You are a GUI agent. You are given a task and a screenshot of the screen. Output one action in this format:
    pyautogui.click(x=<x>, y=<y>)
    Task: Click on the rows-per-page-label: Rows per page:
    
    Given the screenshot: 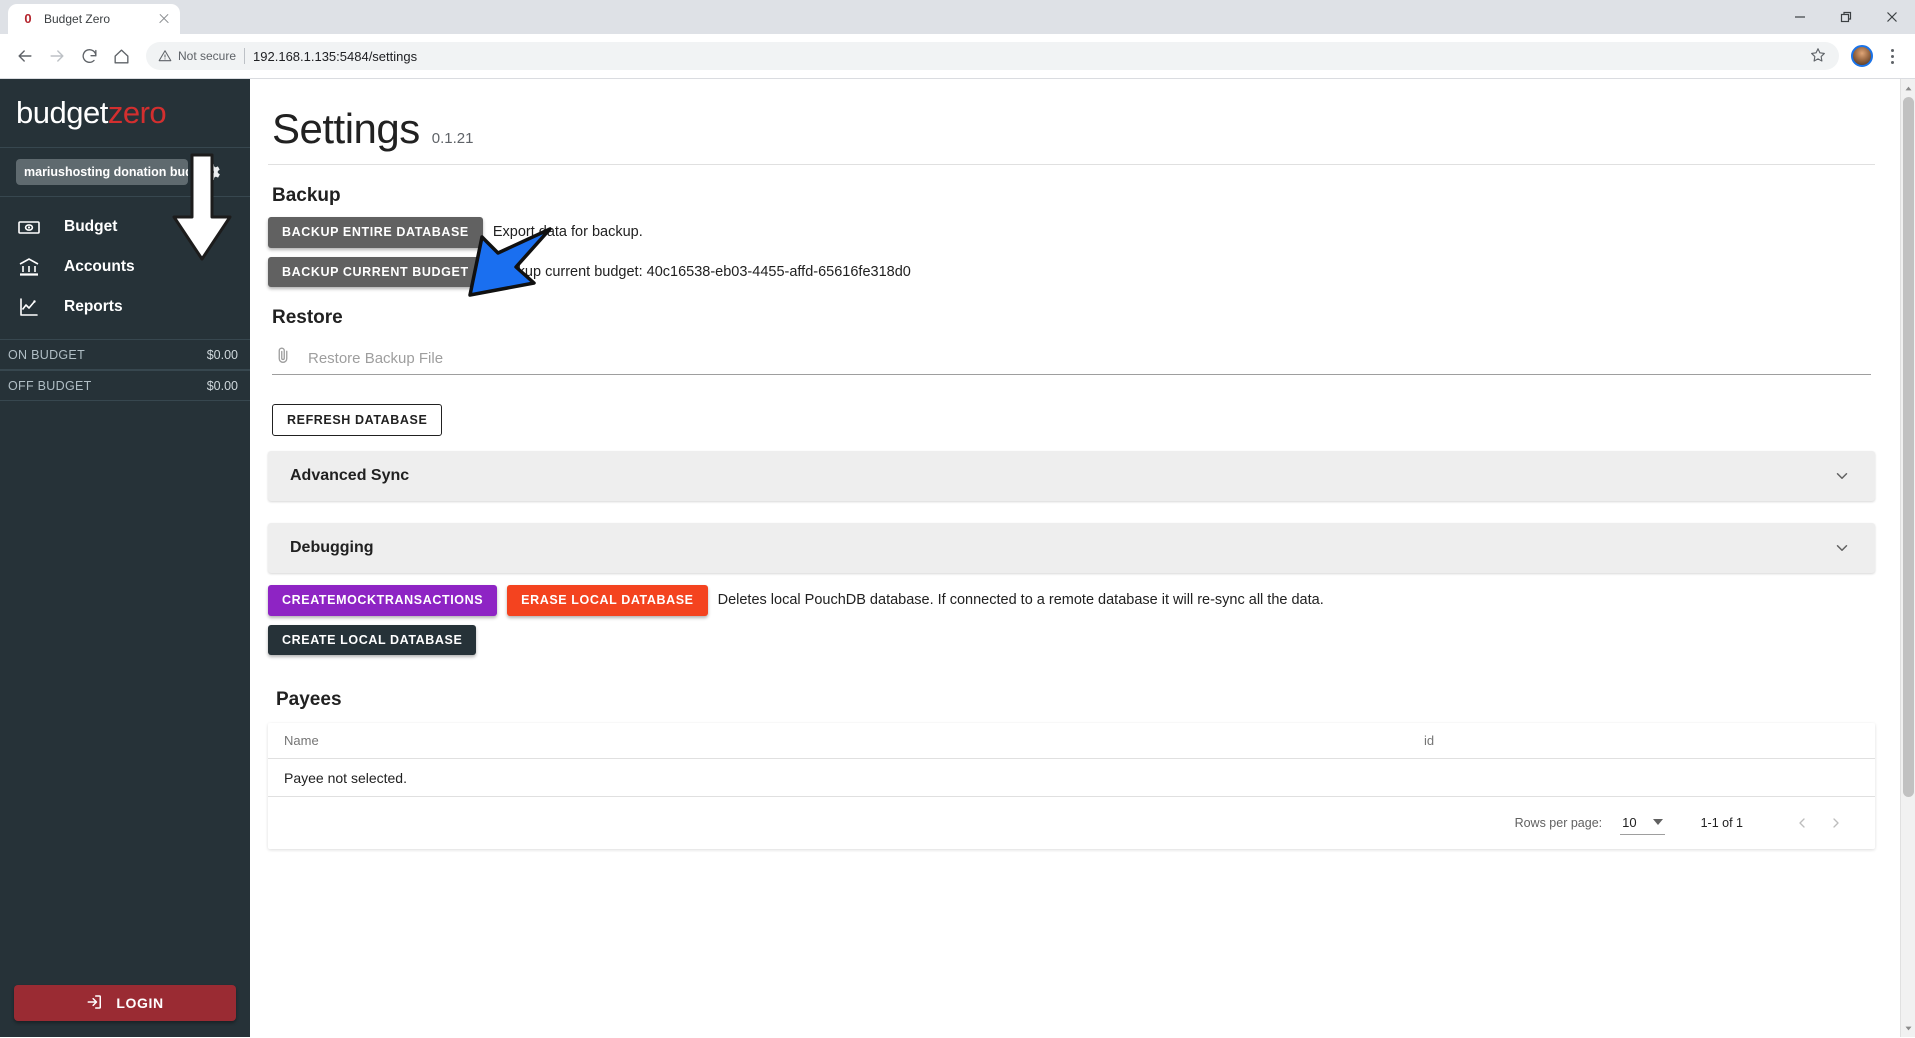 What is the action you would take?
    pyautogui.click(x=1558, y=823)
    